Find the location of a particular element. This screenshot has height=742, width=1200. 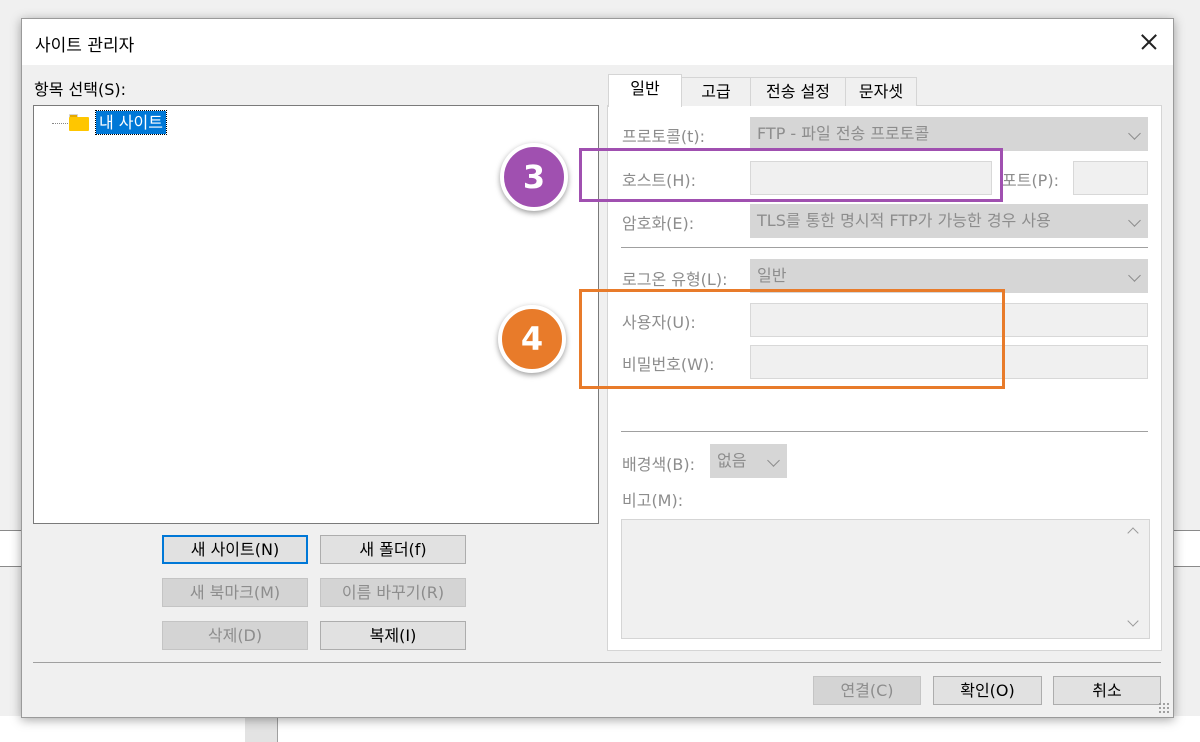

tab-advanced: 고급 is located at coordinates (716, 91).